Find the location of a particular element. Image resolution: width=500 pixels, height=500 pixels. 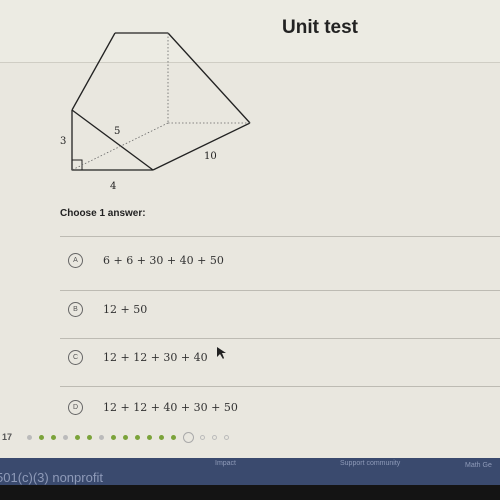

screen-bezel is located at coordinates (250, 492).